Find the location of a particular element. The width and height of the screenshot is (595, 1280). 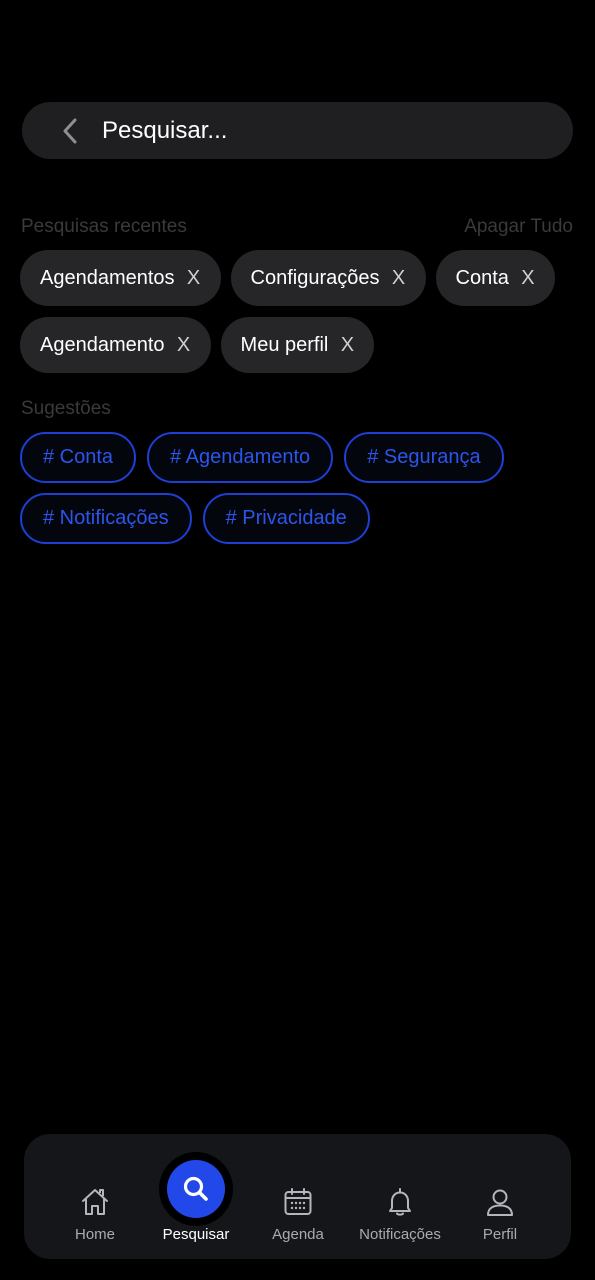

recent-chips-row-2: Agendamento X Meu perfil X is located at coordinates (197, 345).